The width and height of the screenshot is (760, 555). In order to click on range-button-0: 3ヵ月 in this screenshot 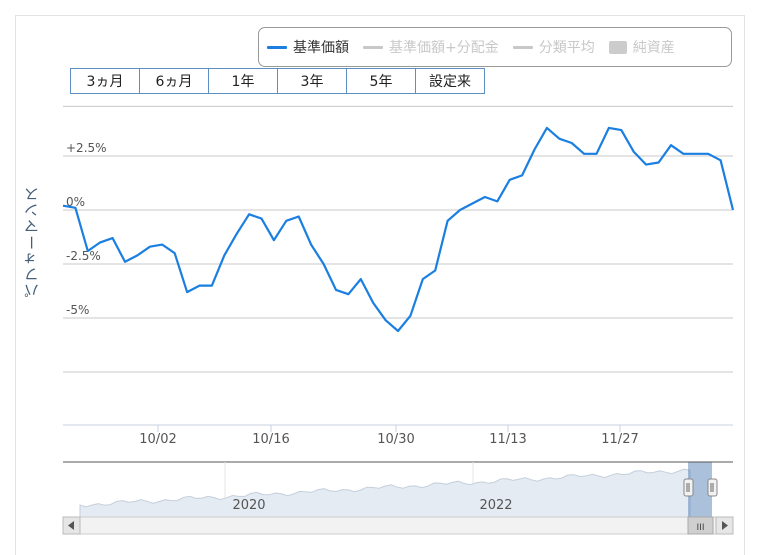, I will do `click(104, 81)`.